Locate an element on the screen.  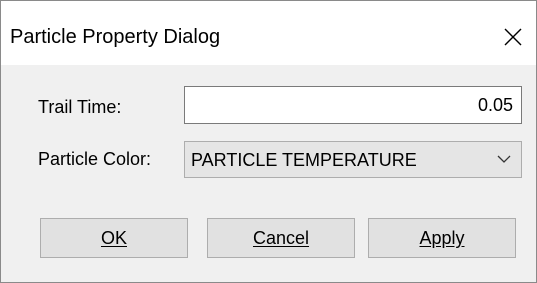
apply-button-label: Apply is located at coordinates (442, 238).